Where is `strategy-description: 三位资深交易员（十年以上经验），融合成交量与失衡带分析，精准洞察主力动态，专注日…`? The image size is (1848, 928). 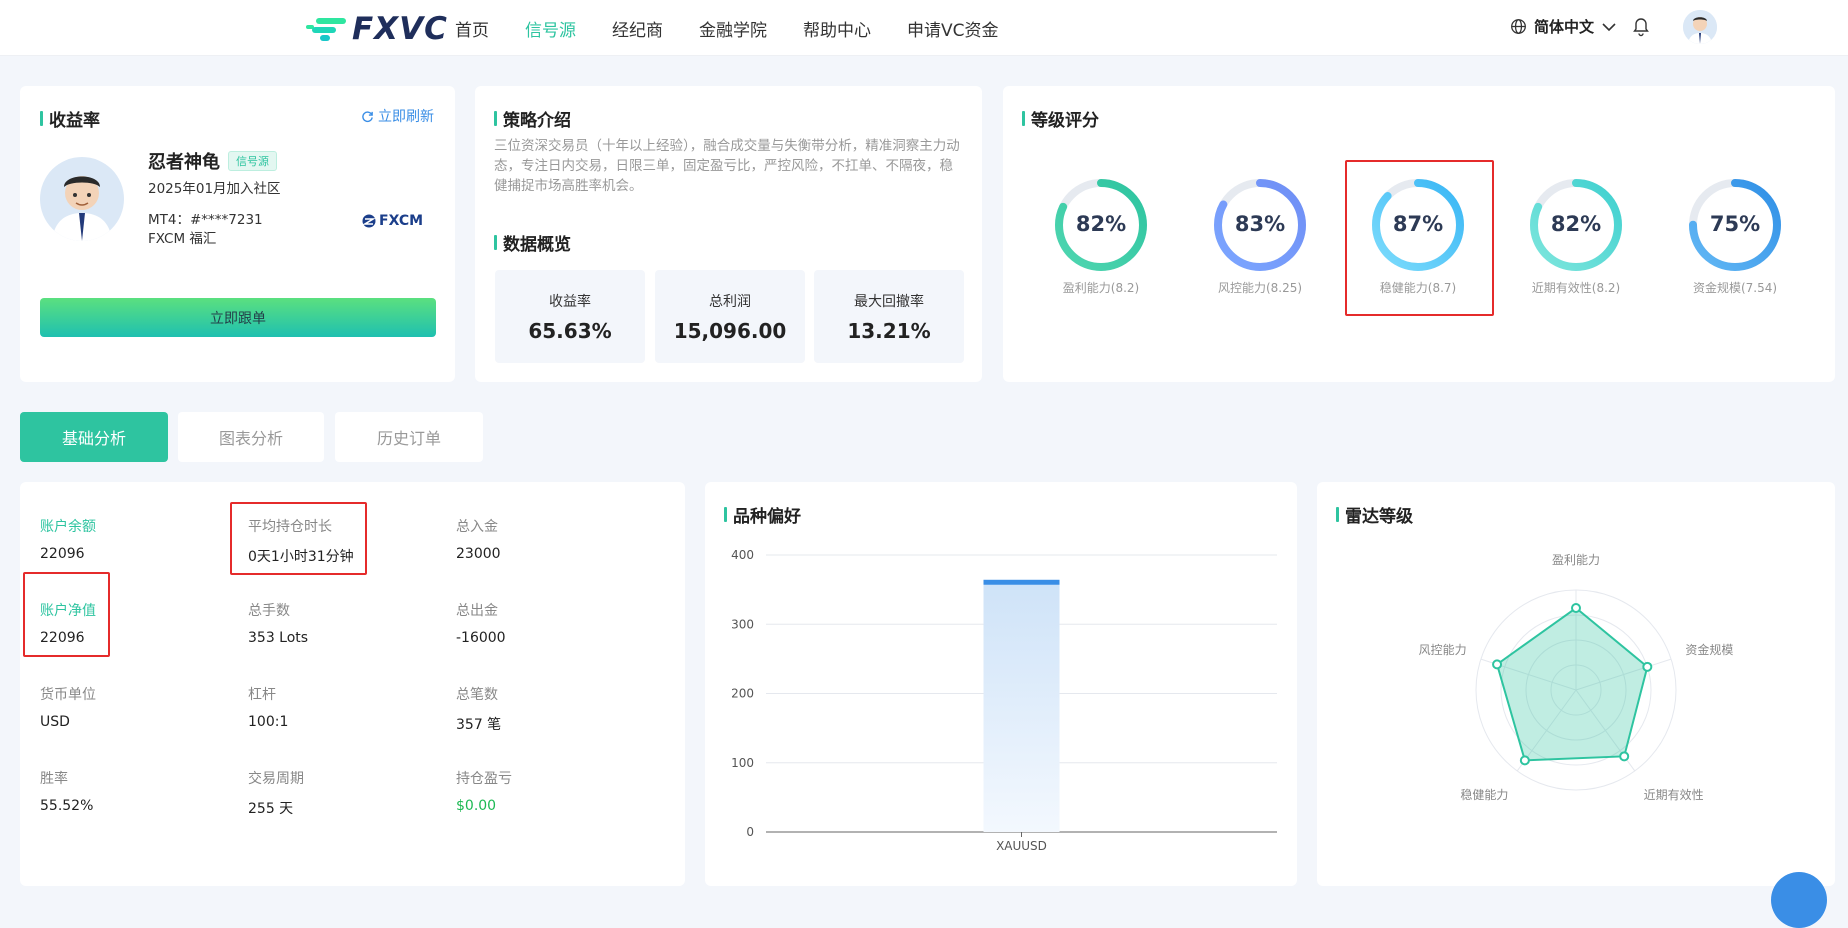 strategy-description: 三位资深交易员（十年以上经验），融合成交量与失衡带分析，精准洞察主力动态，专注日… is located at coordinates (727, 166).